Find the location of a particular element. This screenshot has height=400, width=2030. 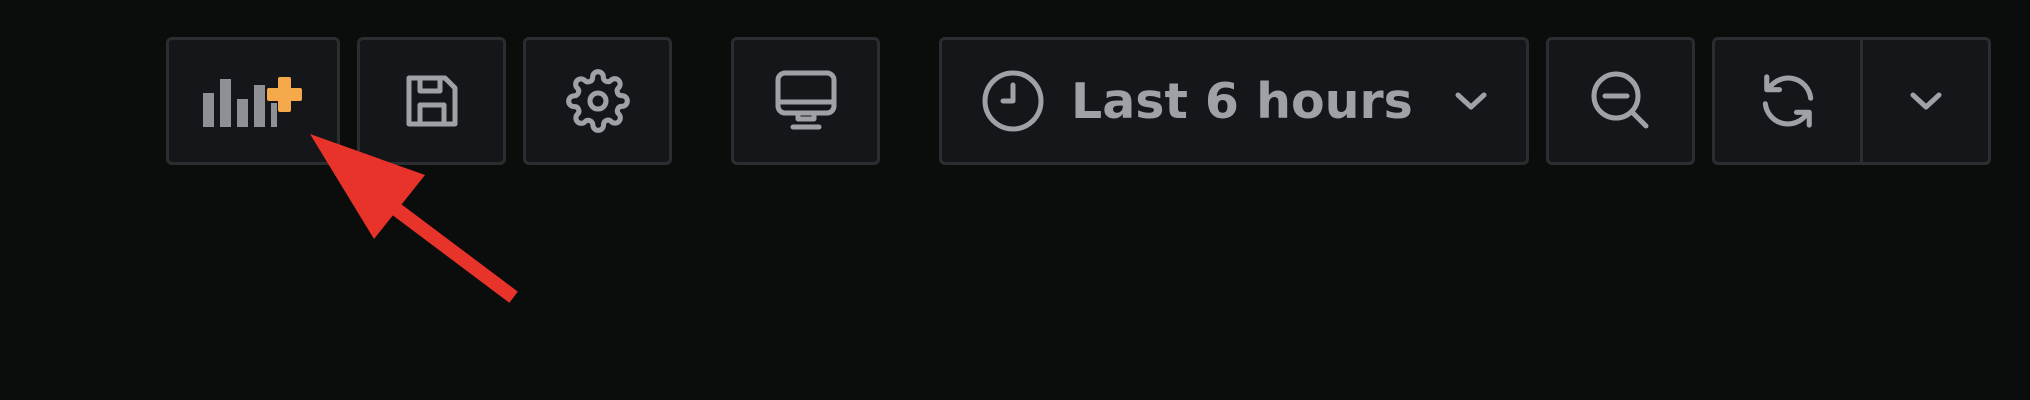

refresh-split-button is located at coordinates (1851, 101).